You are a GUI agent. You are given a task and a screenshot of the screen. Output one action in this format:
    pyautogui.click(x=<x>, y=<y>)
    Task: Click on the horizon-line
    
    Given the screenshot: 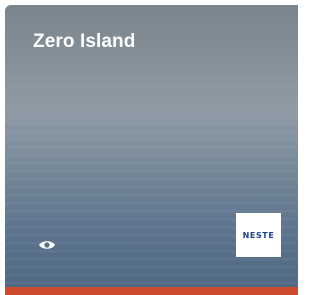 What is the action you would take?
    pyautogui.click(x=151, y=128)
    